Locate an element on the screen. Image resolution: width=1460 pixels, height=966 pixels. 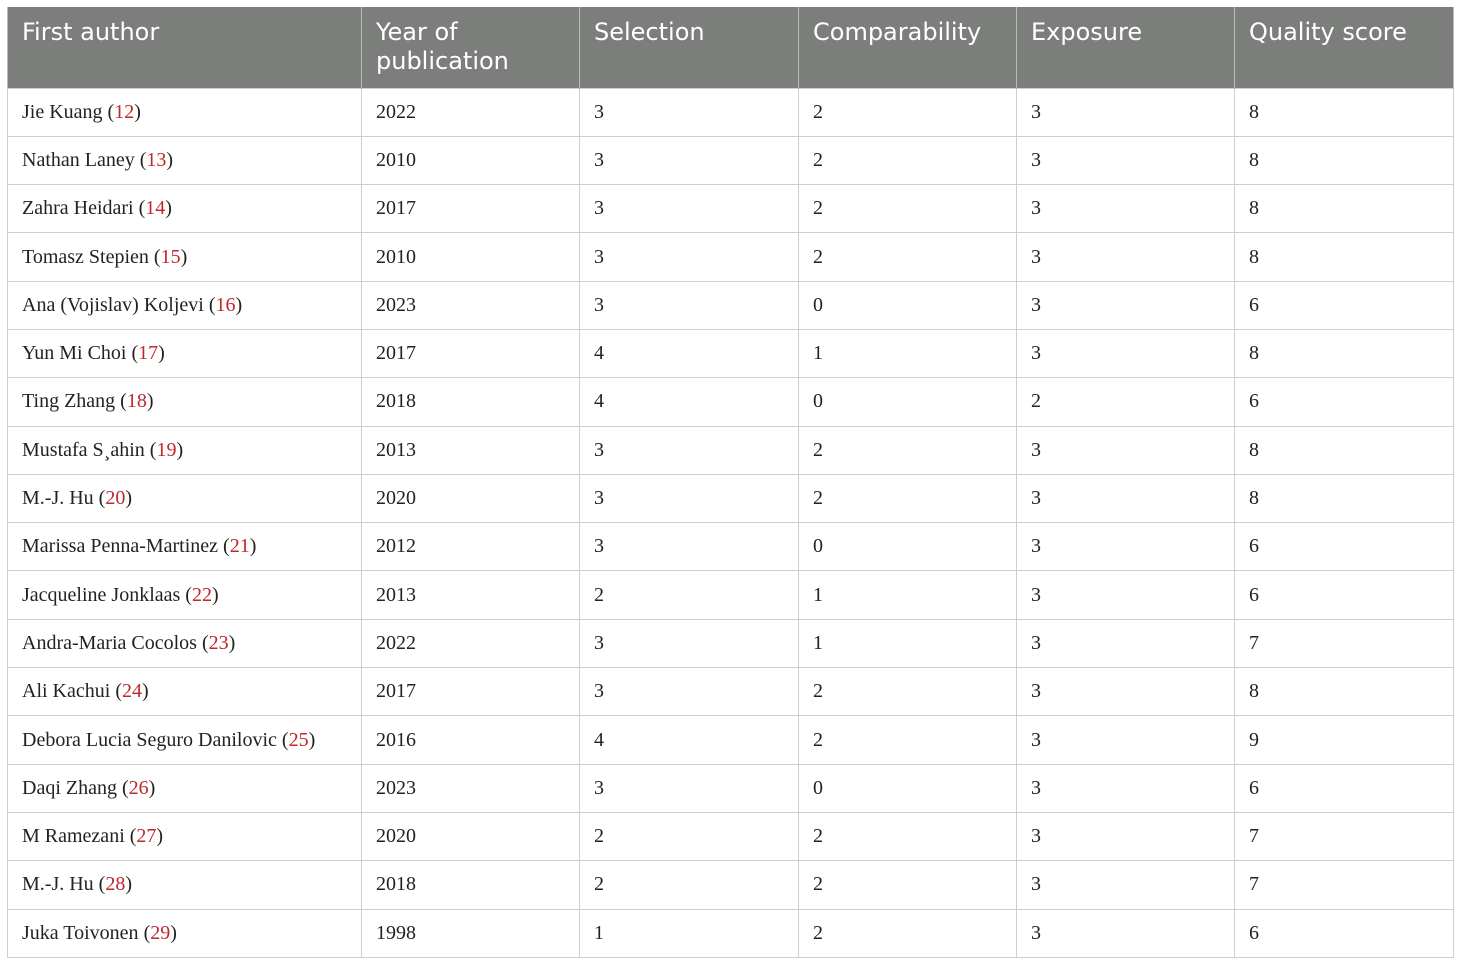
cell-comparability: 0 is located at coordinates (907, 547).